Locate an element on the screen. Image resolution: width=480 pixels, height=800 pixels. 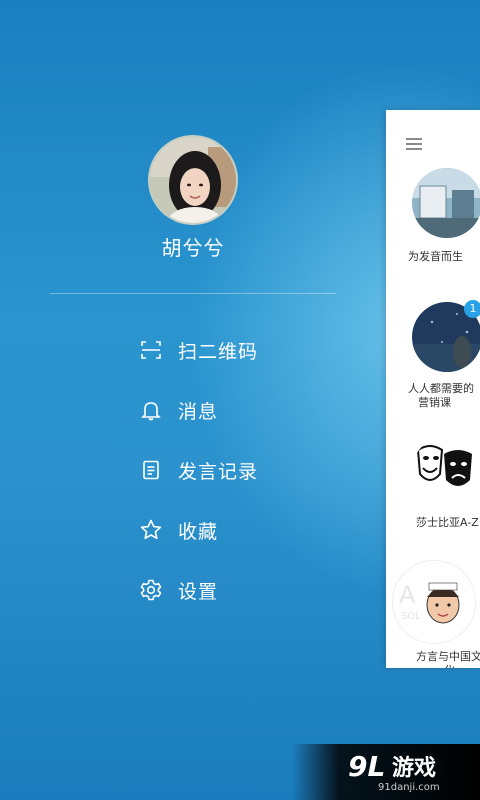
svg-text: 游戏 is located at coordinates (414, 768).